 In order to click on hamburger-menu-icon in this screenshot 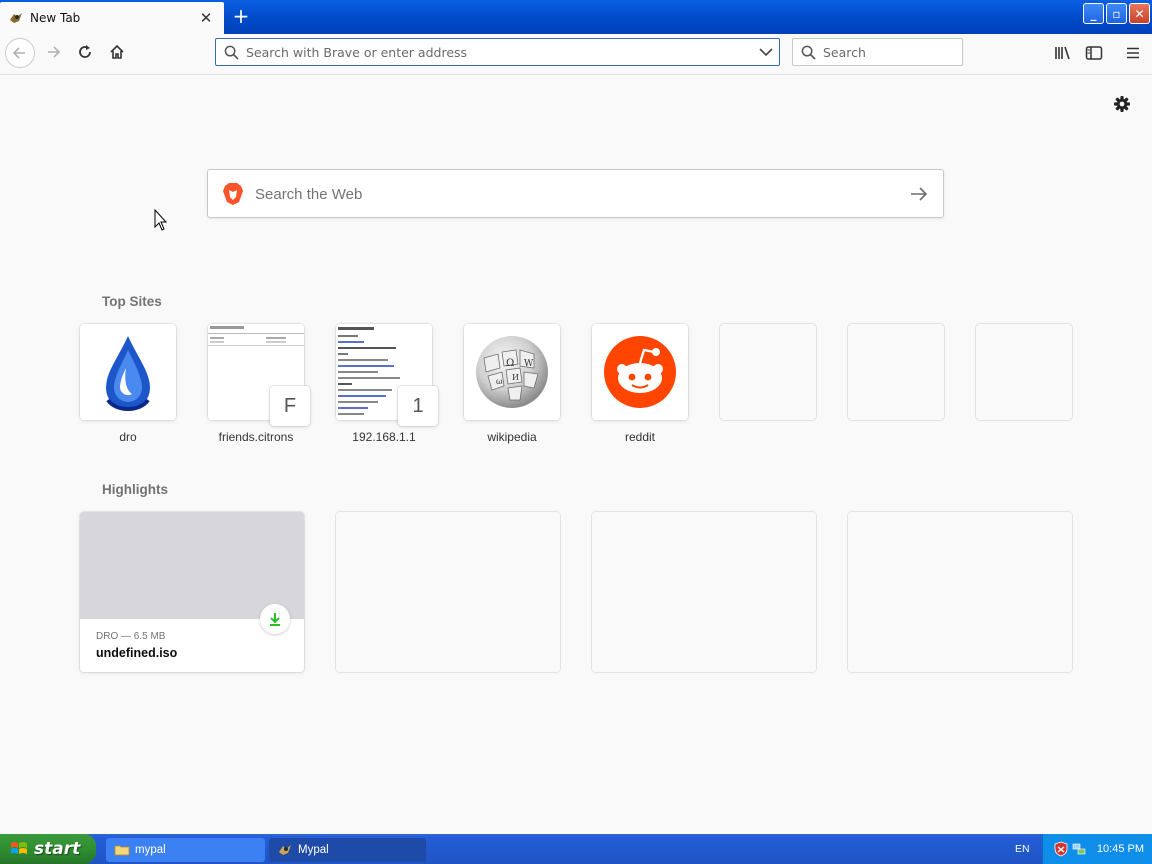, I will do `click(1133, 53)`.